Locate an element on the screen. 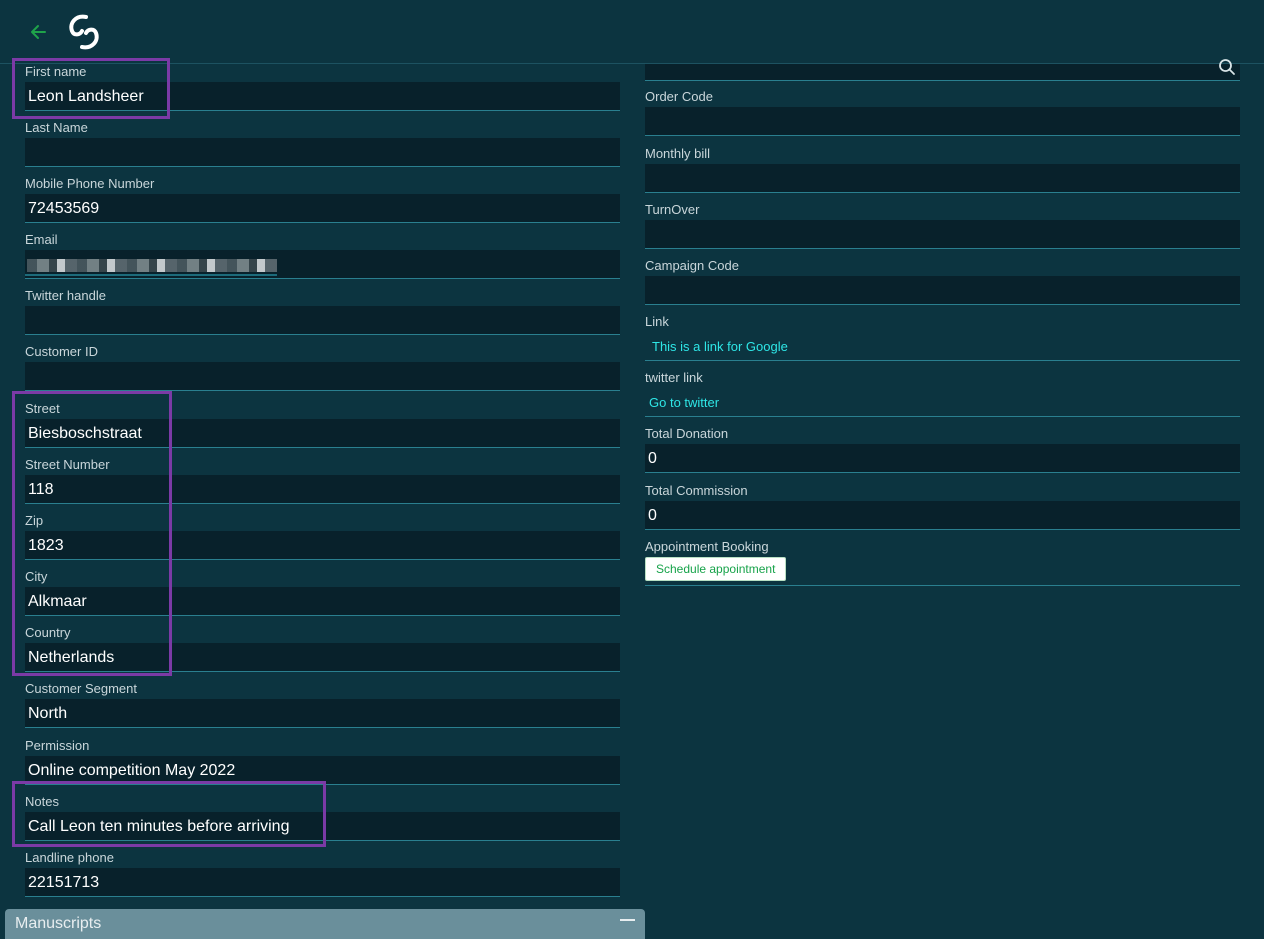 The height and width of the screenshot is (939, 1264). redacted-email is located at coordinates (152, 265).